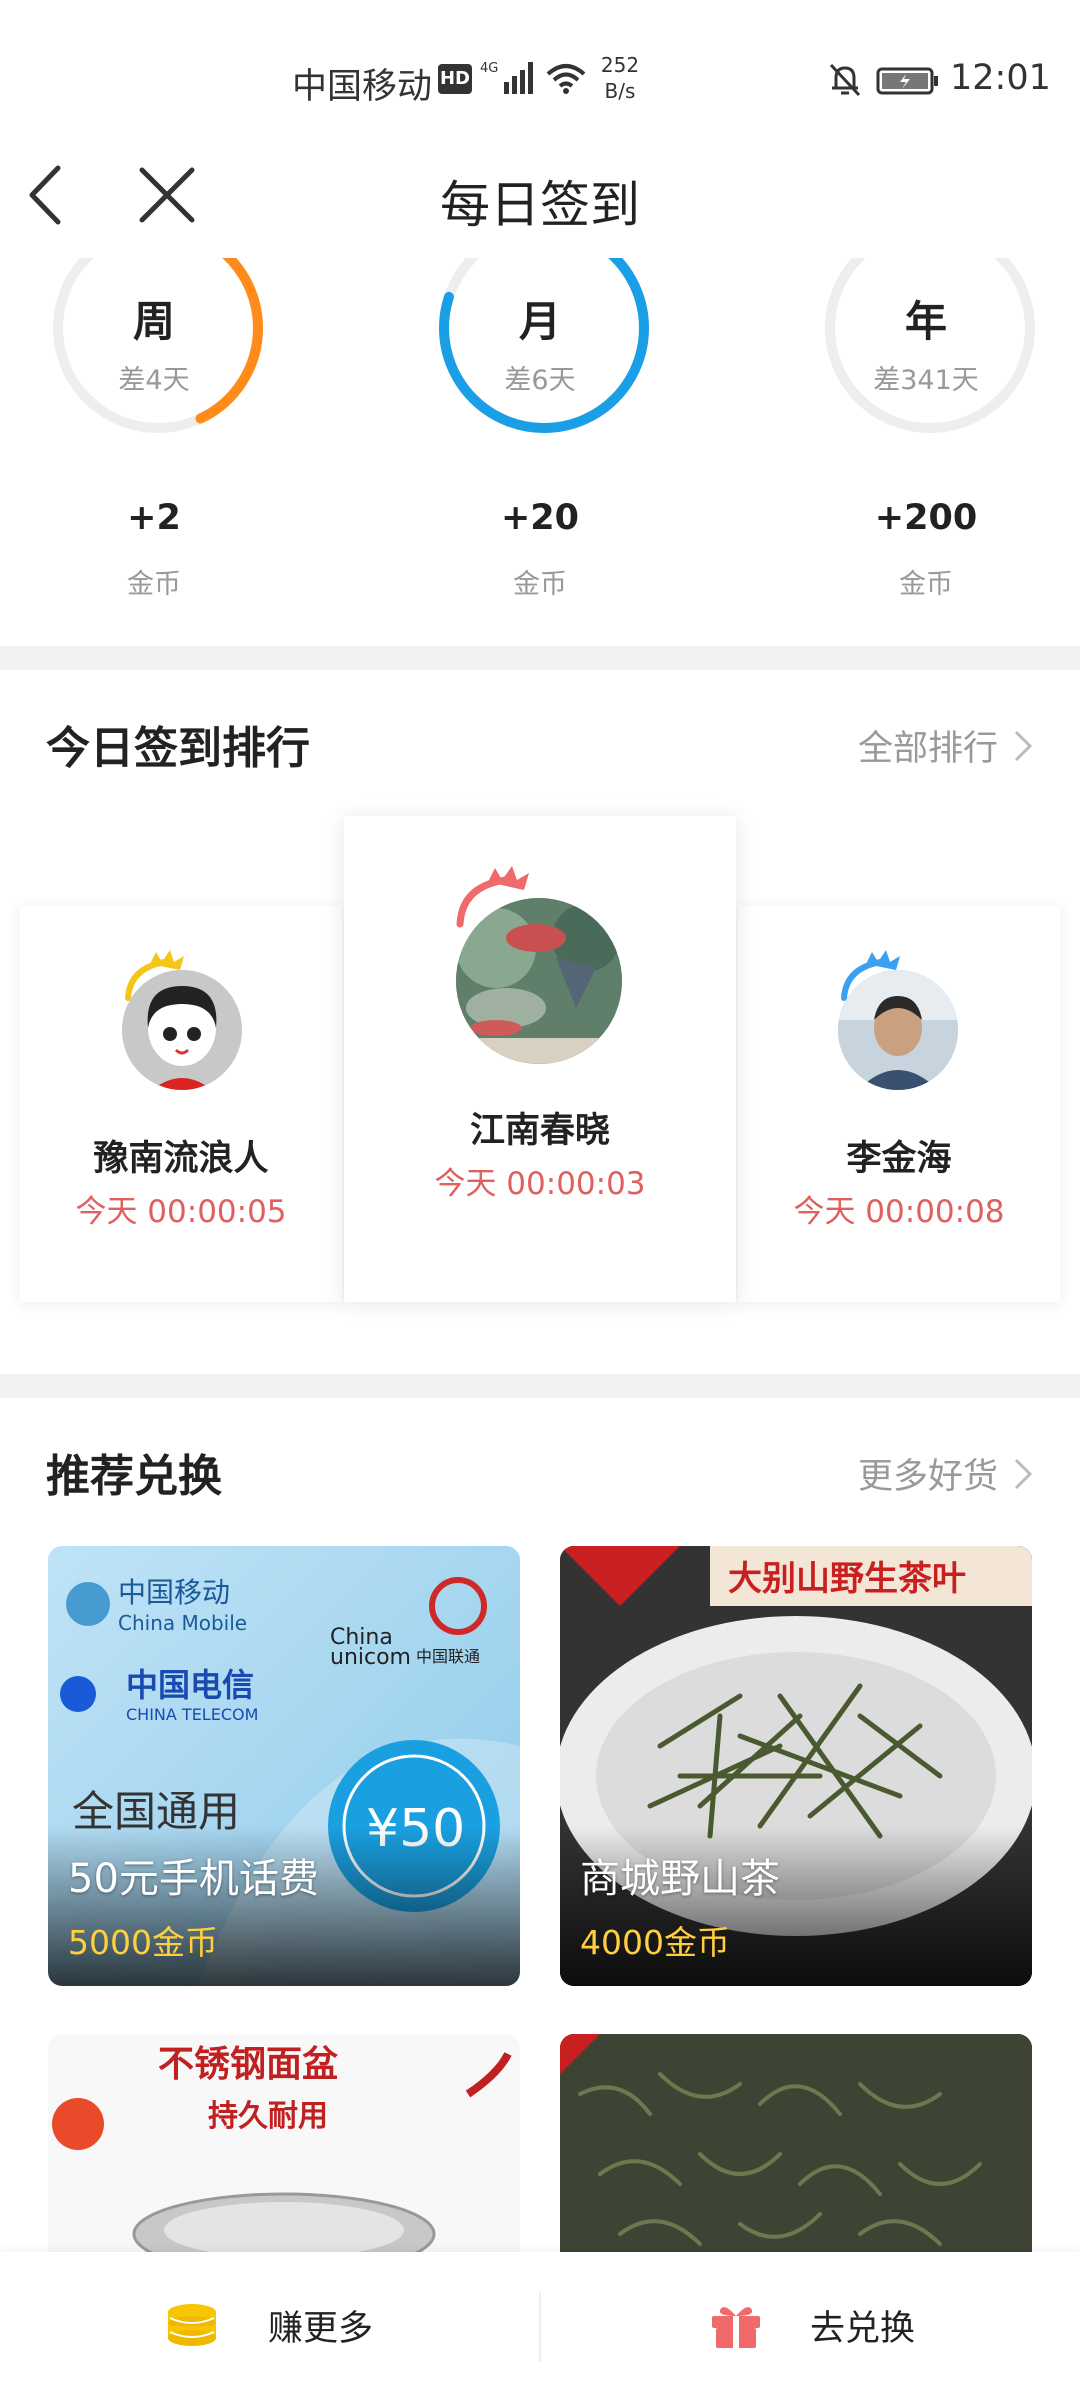  What do you see at coordinates (448, 1656) in the screenshot?
I see `china-unicom-cn-text: 中国联通` at bounding box center [448, 1656].